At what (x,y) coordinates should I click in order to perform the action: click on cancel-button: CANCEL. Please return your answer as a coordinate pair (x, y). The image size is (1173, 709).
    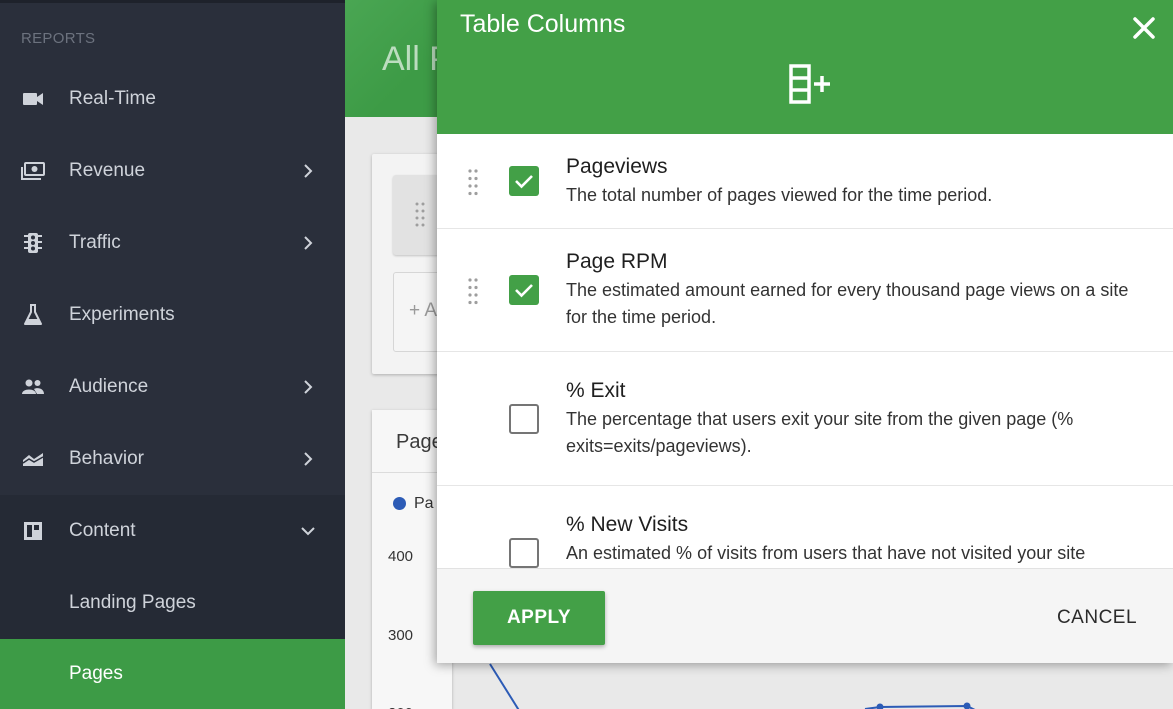
    Looking at the image, I should click on (1097, 618).